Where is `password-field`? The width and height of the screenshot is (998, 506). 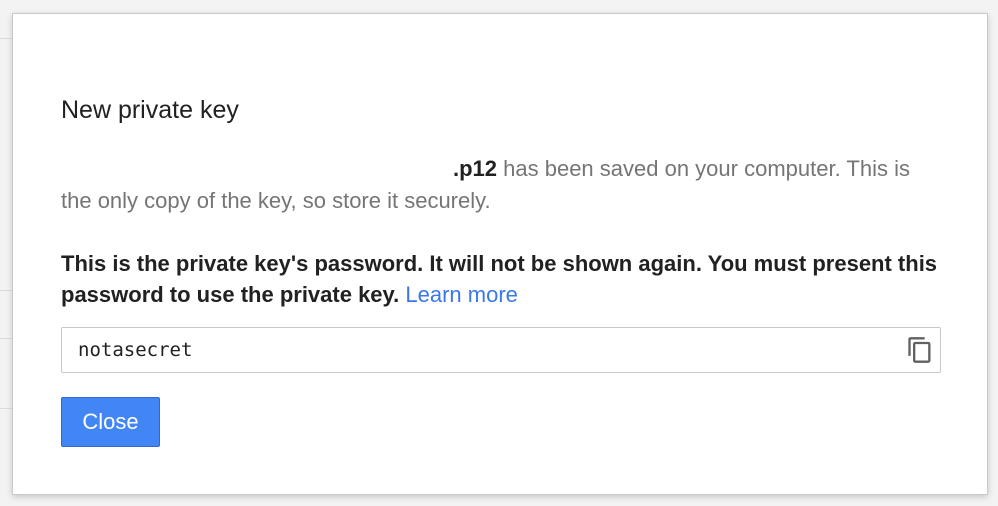
password-field is located at coordinates (501, 350).